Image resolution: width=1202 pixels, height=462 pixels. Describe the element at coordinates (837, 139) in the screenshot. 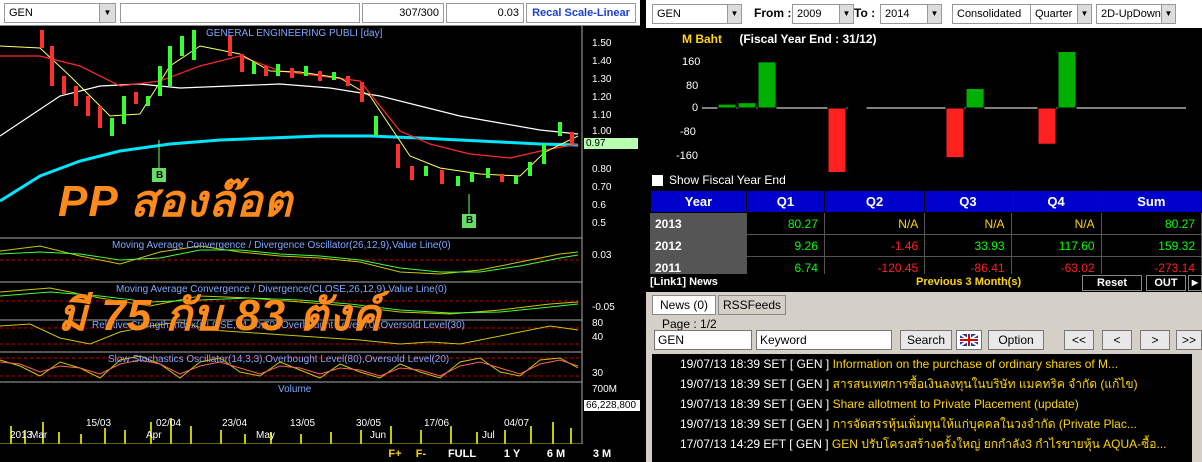

I see `fin-bar-2011-q2` at that location.